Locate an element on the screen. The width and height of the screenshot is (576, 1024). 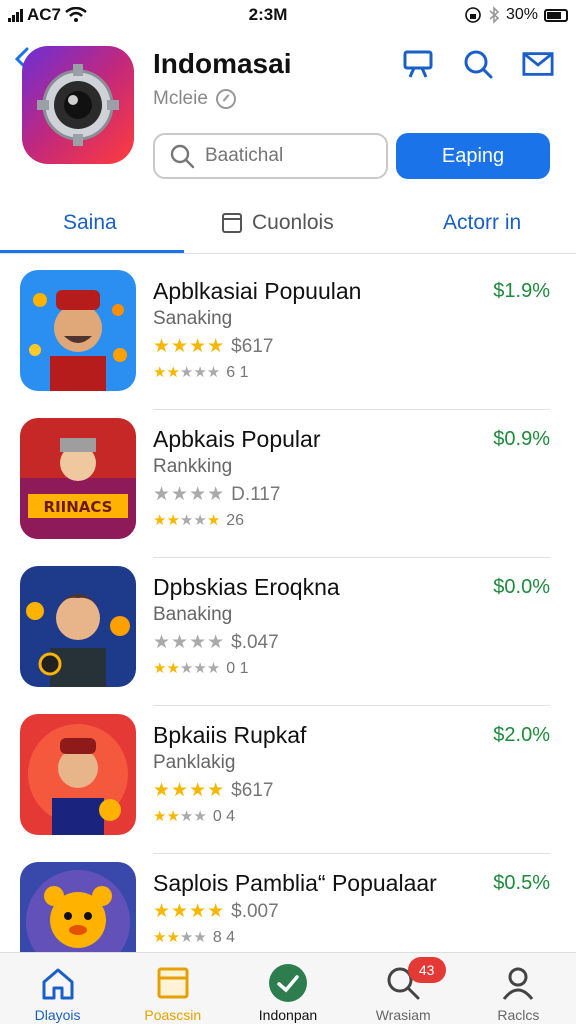
page-title: Indomasai is located at coordinates (222, 63).